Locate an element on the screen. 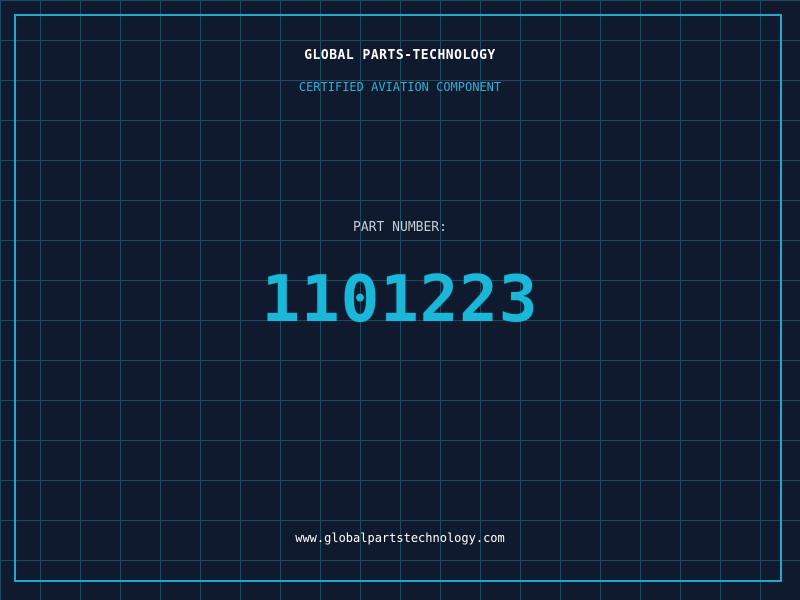 Image resolution: width=800 pixels, height=600 pixels. certification-tagline: CERTIFIED AVIATION COMPONENT is located at coordinates (400, 87).